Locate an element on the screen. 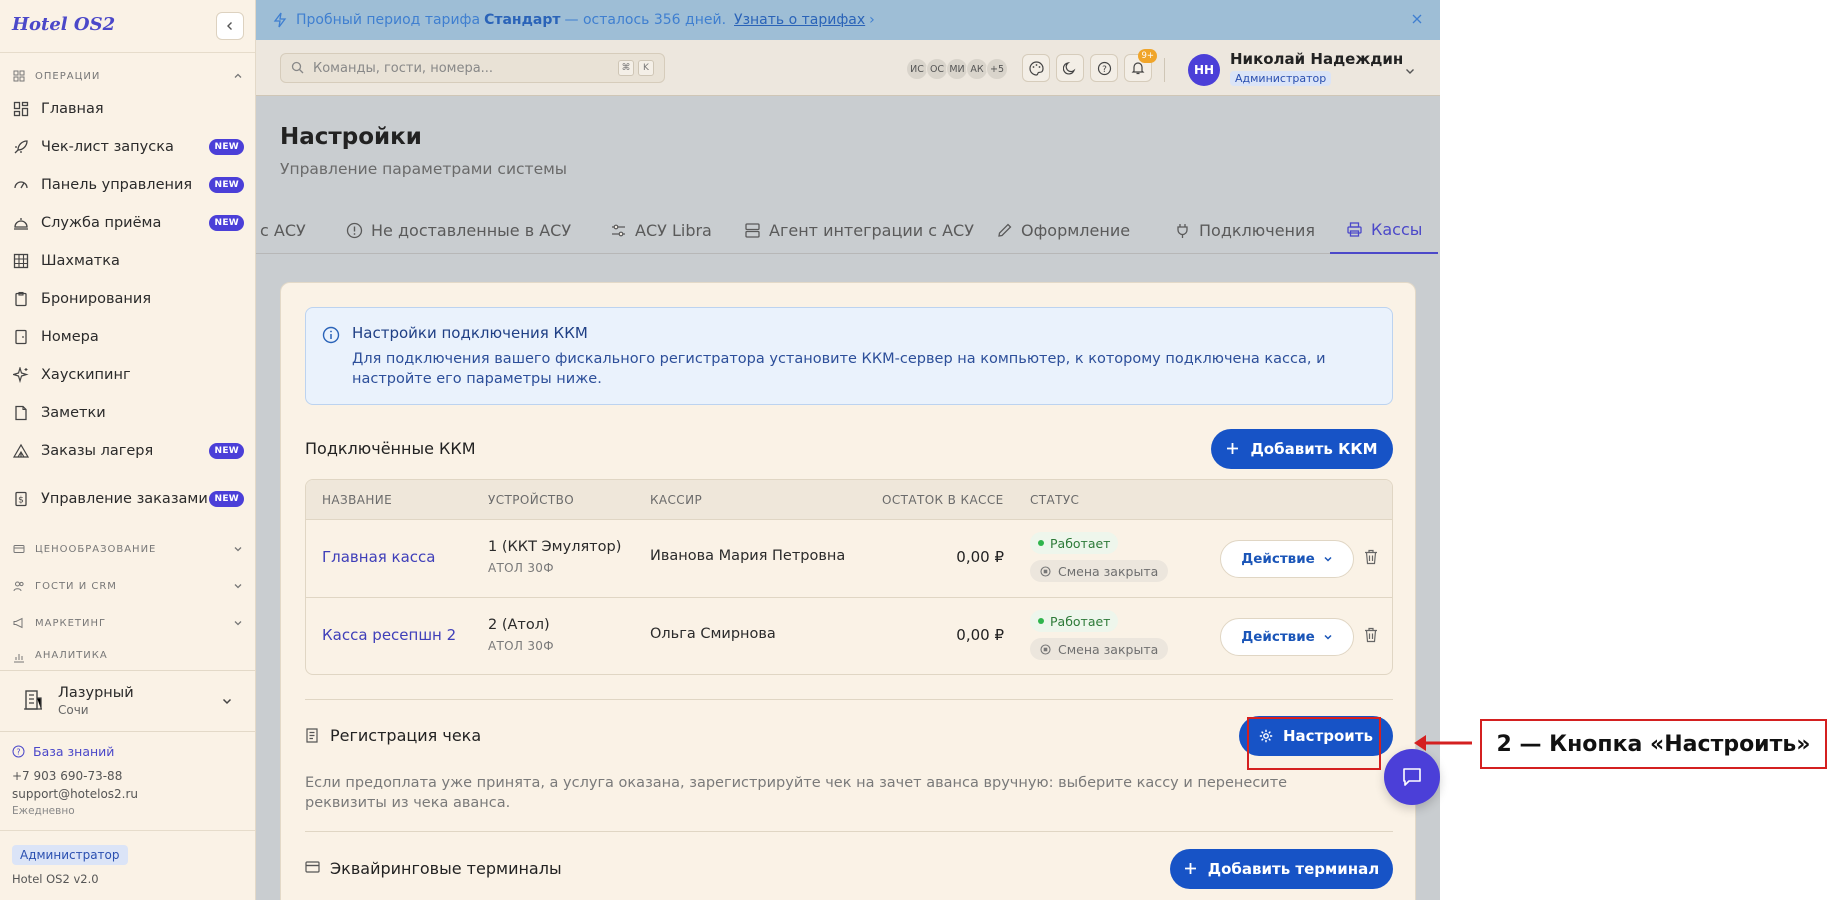 This screenshot has width=1830, height=900. user-name: Николай Надеждин is located at coordinates (1316, 59).